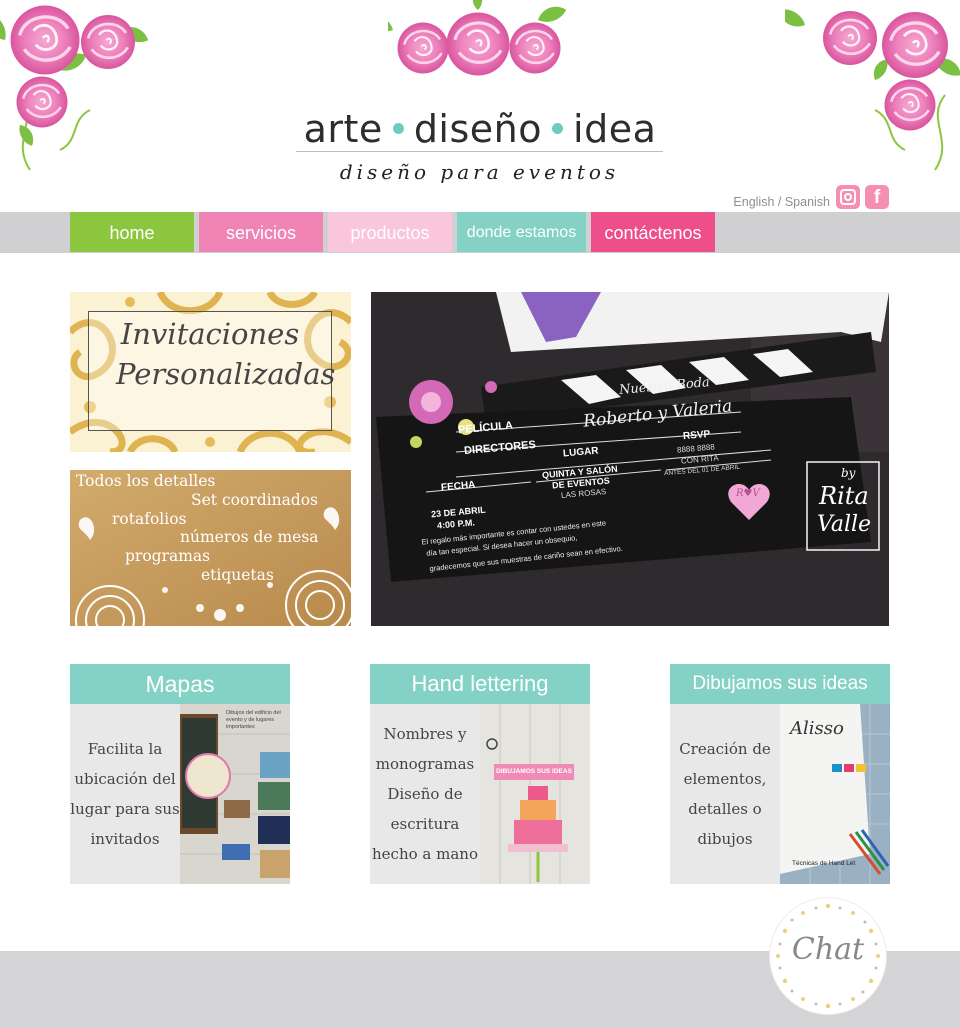  I want to click on rose-decoration-left, so click(95, 87).